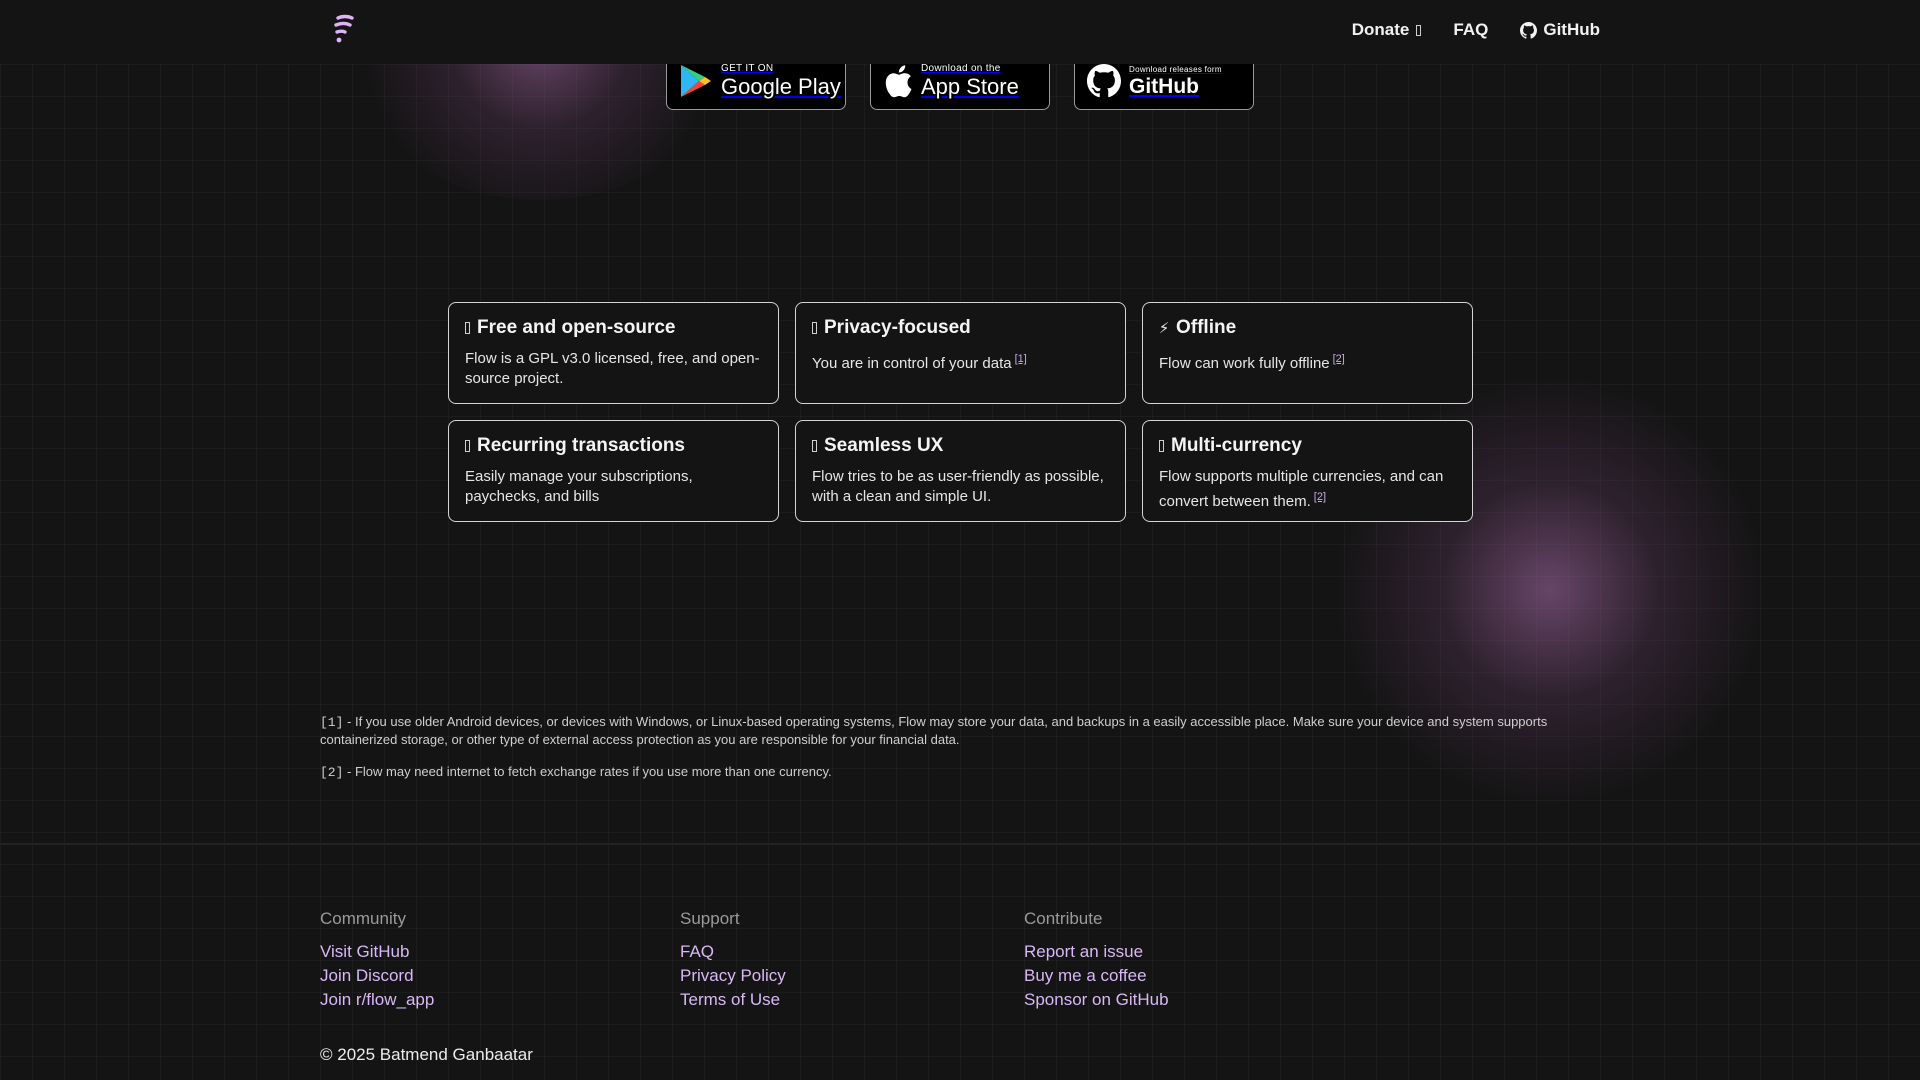  What do you see at coordinates (1307, 353) in the screenshot?
I see `feature-card-offline: ⚡ Offline Flow can work fully offline [2]` at bounding box center [1307, 353].